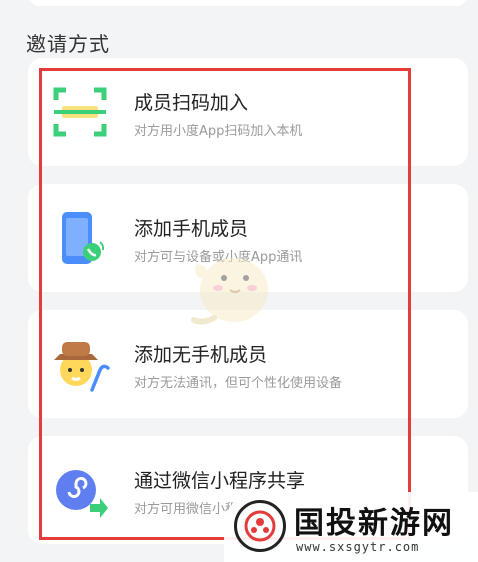 The height and width of the screenshot is (562, 478). What do you see at coordinates (80, 112) in the screenshot?
I see `scan-icon` at bounding box center [80, 112].